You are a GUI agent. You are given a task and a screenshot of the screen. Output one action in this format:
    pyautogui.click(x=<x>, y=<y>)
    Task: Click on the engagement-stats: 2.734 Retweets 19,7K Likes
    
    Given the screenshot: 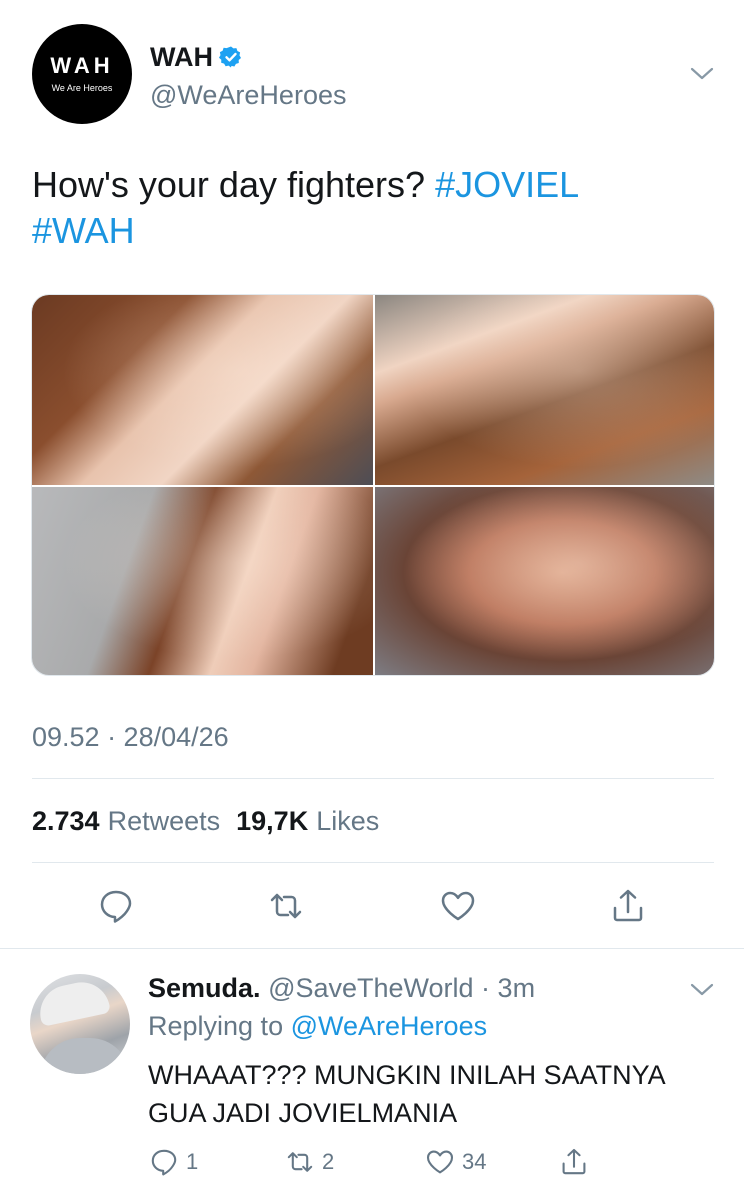 What is the action you would take?
    pyautogui.click(x=213, y=821)
    